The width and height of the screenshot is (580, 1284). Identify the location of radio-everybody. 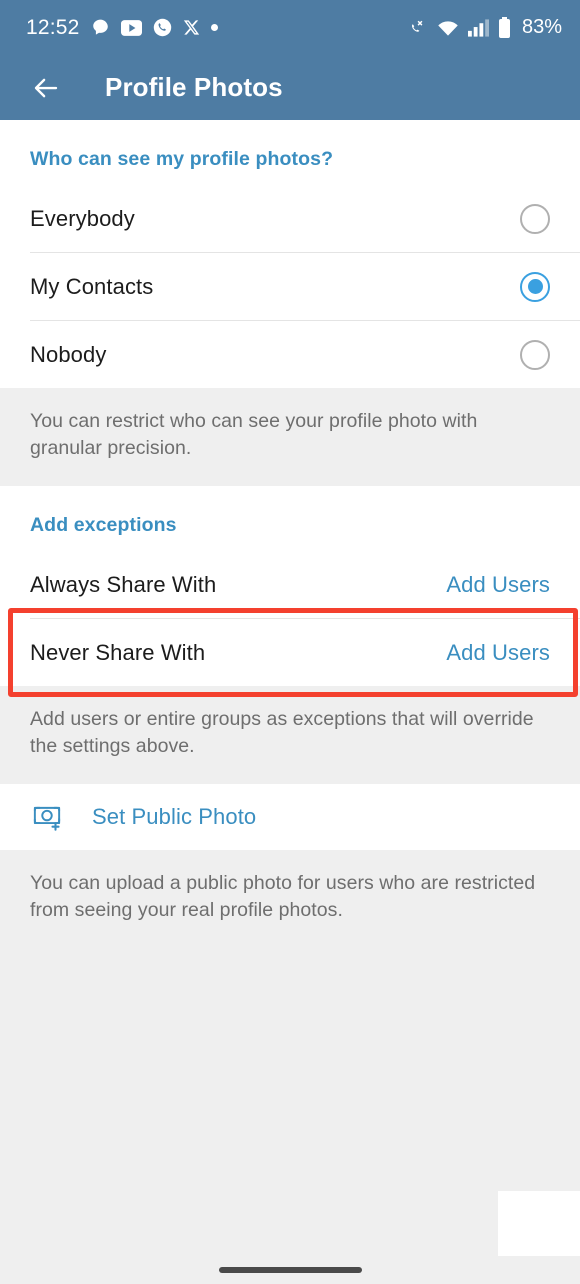
(535, 218).